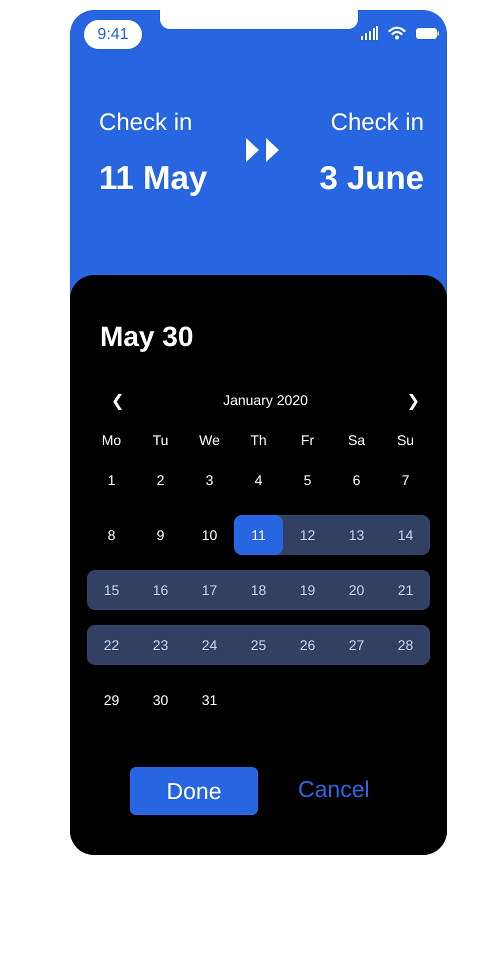 This screenshot has height=966, width=497. What do you see at coordinates (209, 535) in the screenshot?
I see `calendar-day: 10` at bounding box center [209, 535].